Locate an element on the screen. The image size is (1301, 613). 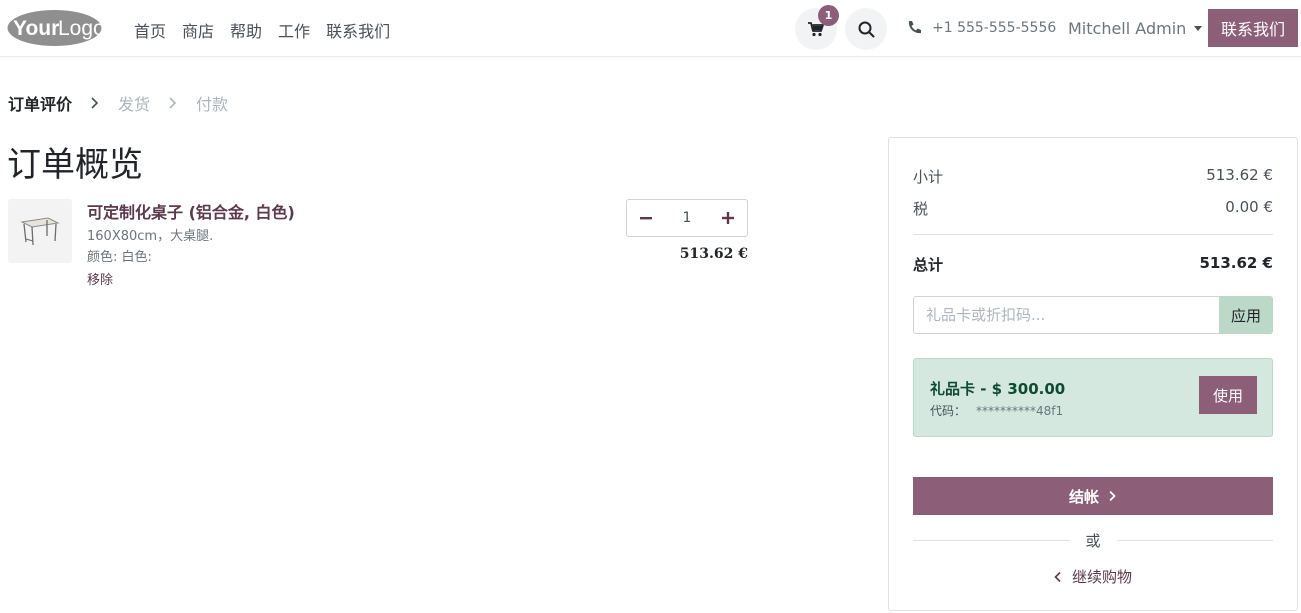
phone-number: +1 555-555-5556 is located at coordinates (994, 28).